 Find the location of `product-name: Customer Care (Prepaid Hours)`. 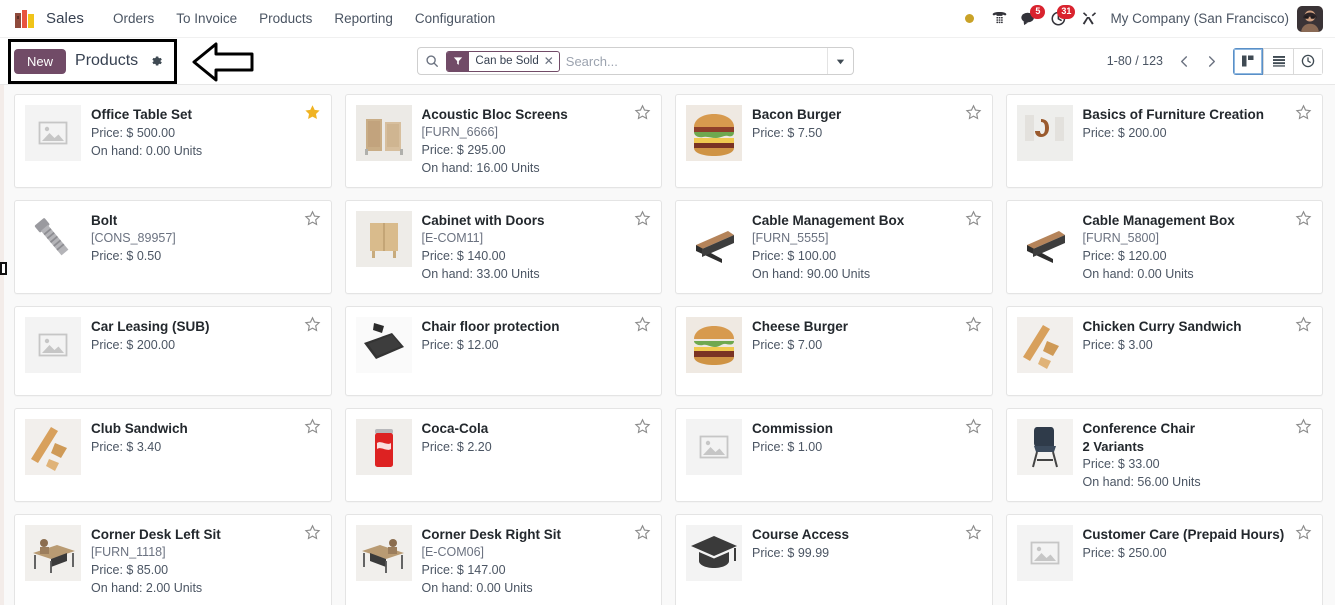

product-name: Customer Care (Prepaid Hours) is located at coordinates (1183, 534).